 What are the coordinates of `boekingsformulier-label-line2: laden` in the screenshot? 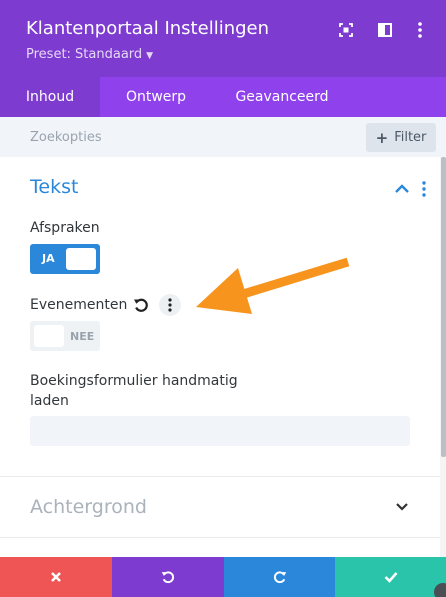 It's located at (49, 401).